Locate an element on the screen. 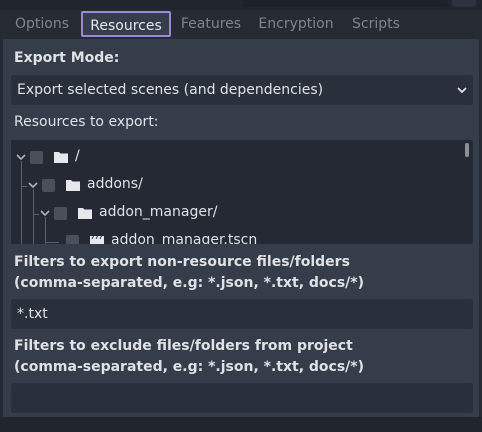 The image size is (482, 432). top-strip is located at coordinates (241, 5).